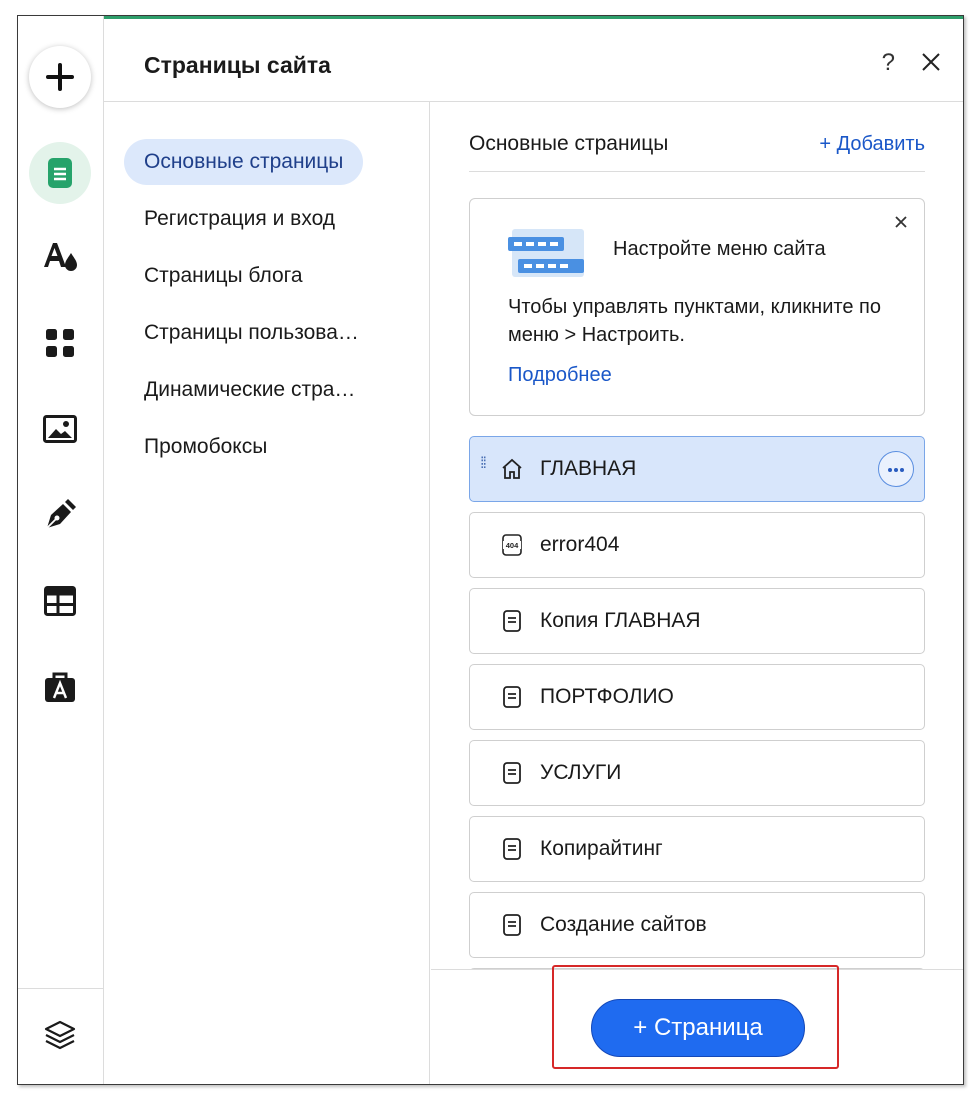 The height and width of the screenshot is (1102, 980). What do you see at coordinates (620, 620) in the screenshot?
I see `page-name: Копия ГЛАВНАЯ` at bounding box center [620, 620].